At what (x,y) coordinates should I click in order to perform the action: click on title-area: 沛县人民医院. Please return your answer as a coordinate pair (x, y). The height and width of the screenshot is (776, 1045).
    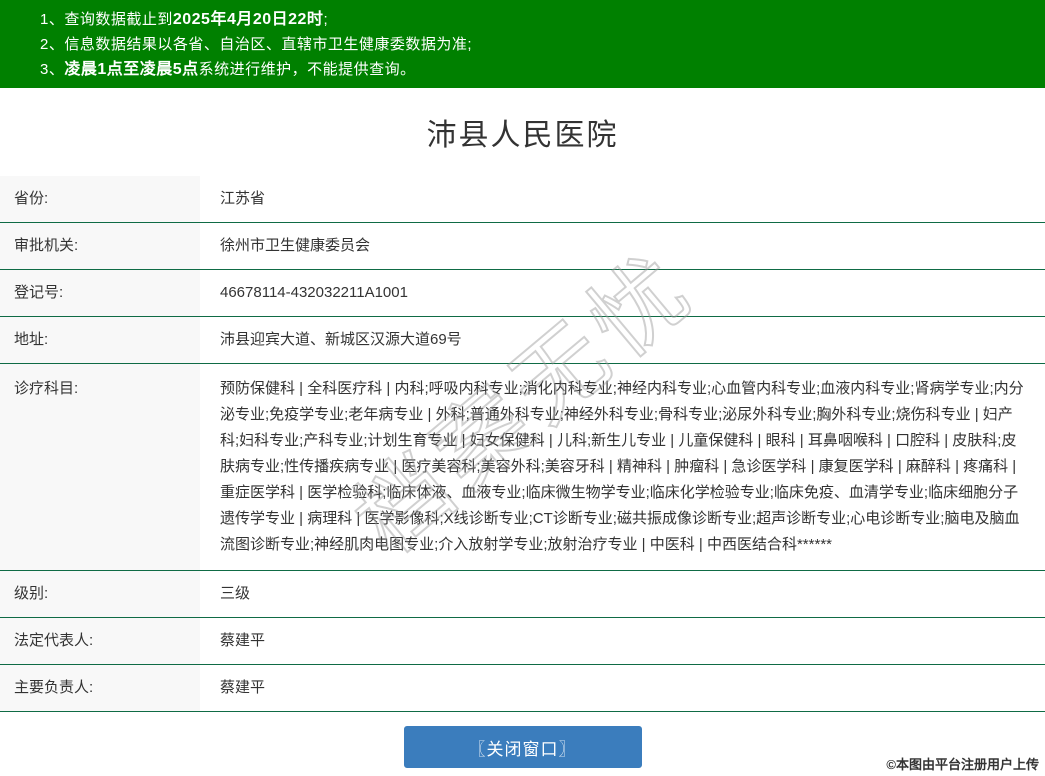
    Looking at the image, I should click on (522, 132).